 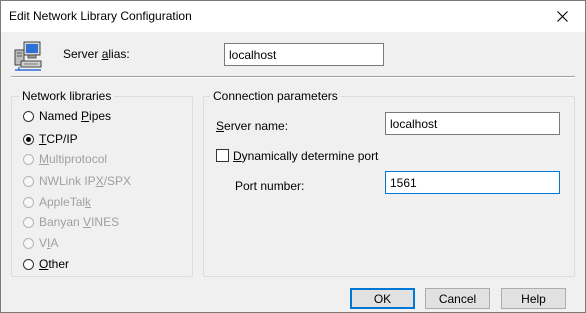 What do you see at coordinates (46, 264) in the screenshot?
I see `radio-other: Other` at bounding box center [46, 264].